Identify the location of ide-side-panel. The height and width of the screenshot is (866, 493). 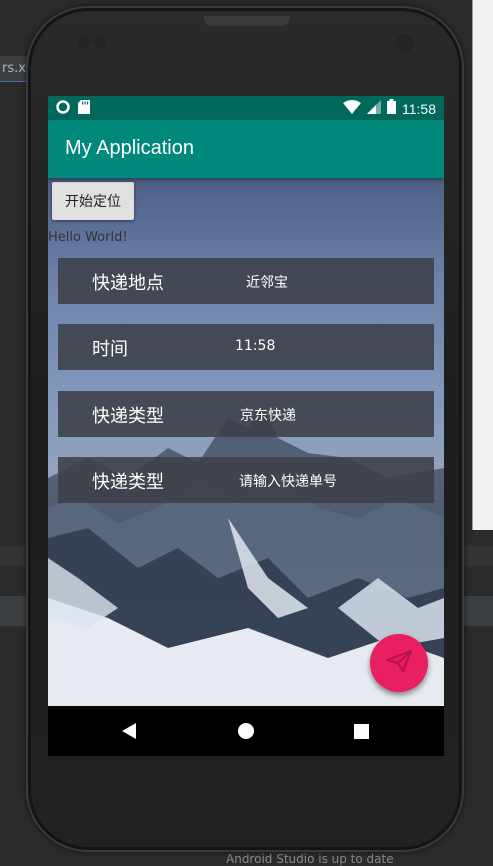
(482, 265).